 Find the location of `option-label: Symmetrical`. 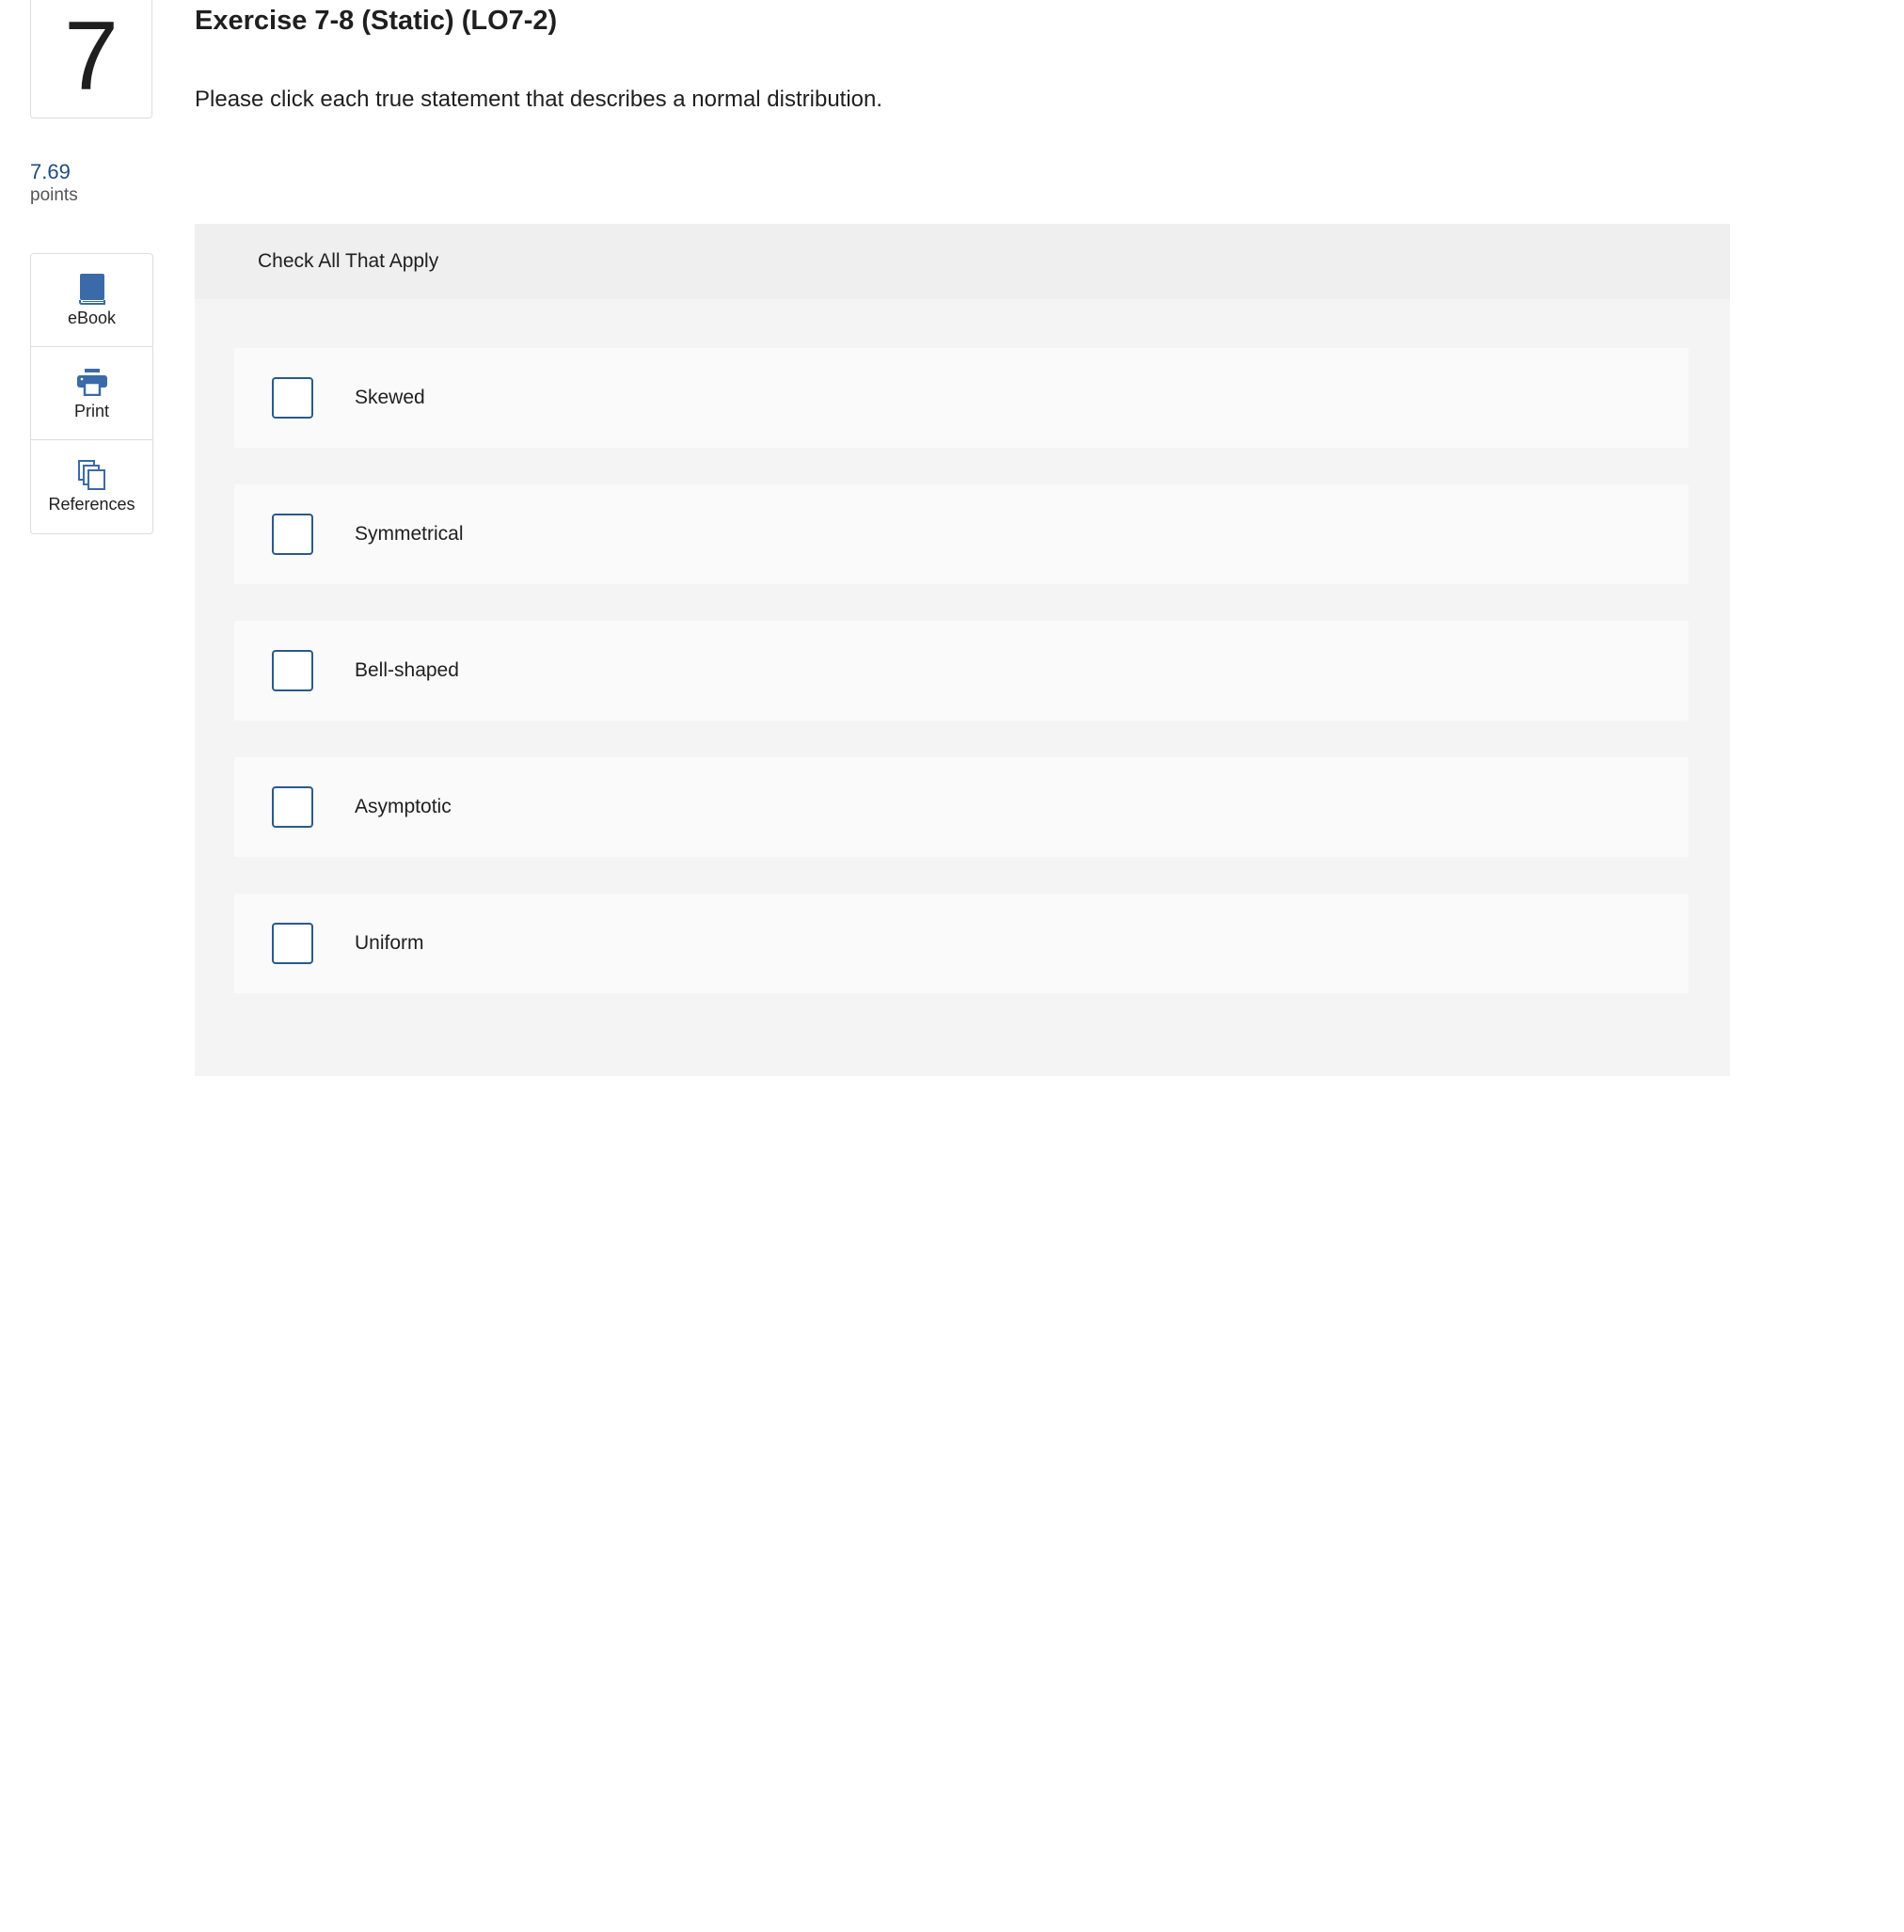

option-label: Symmetrical is located at coordinates (409, 534).